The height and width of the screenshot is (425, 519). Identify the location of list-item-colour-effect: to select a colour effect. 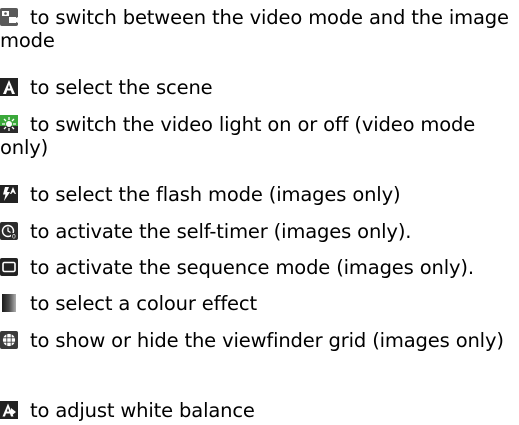
(256, 303).